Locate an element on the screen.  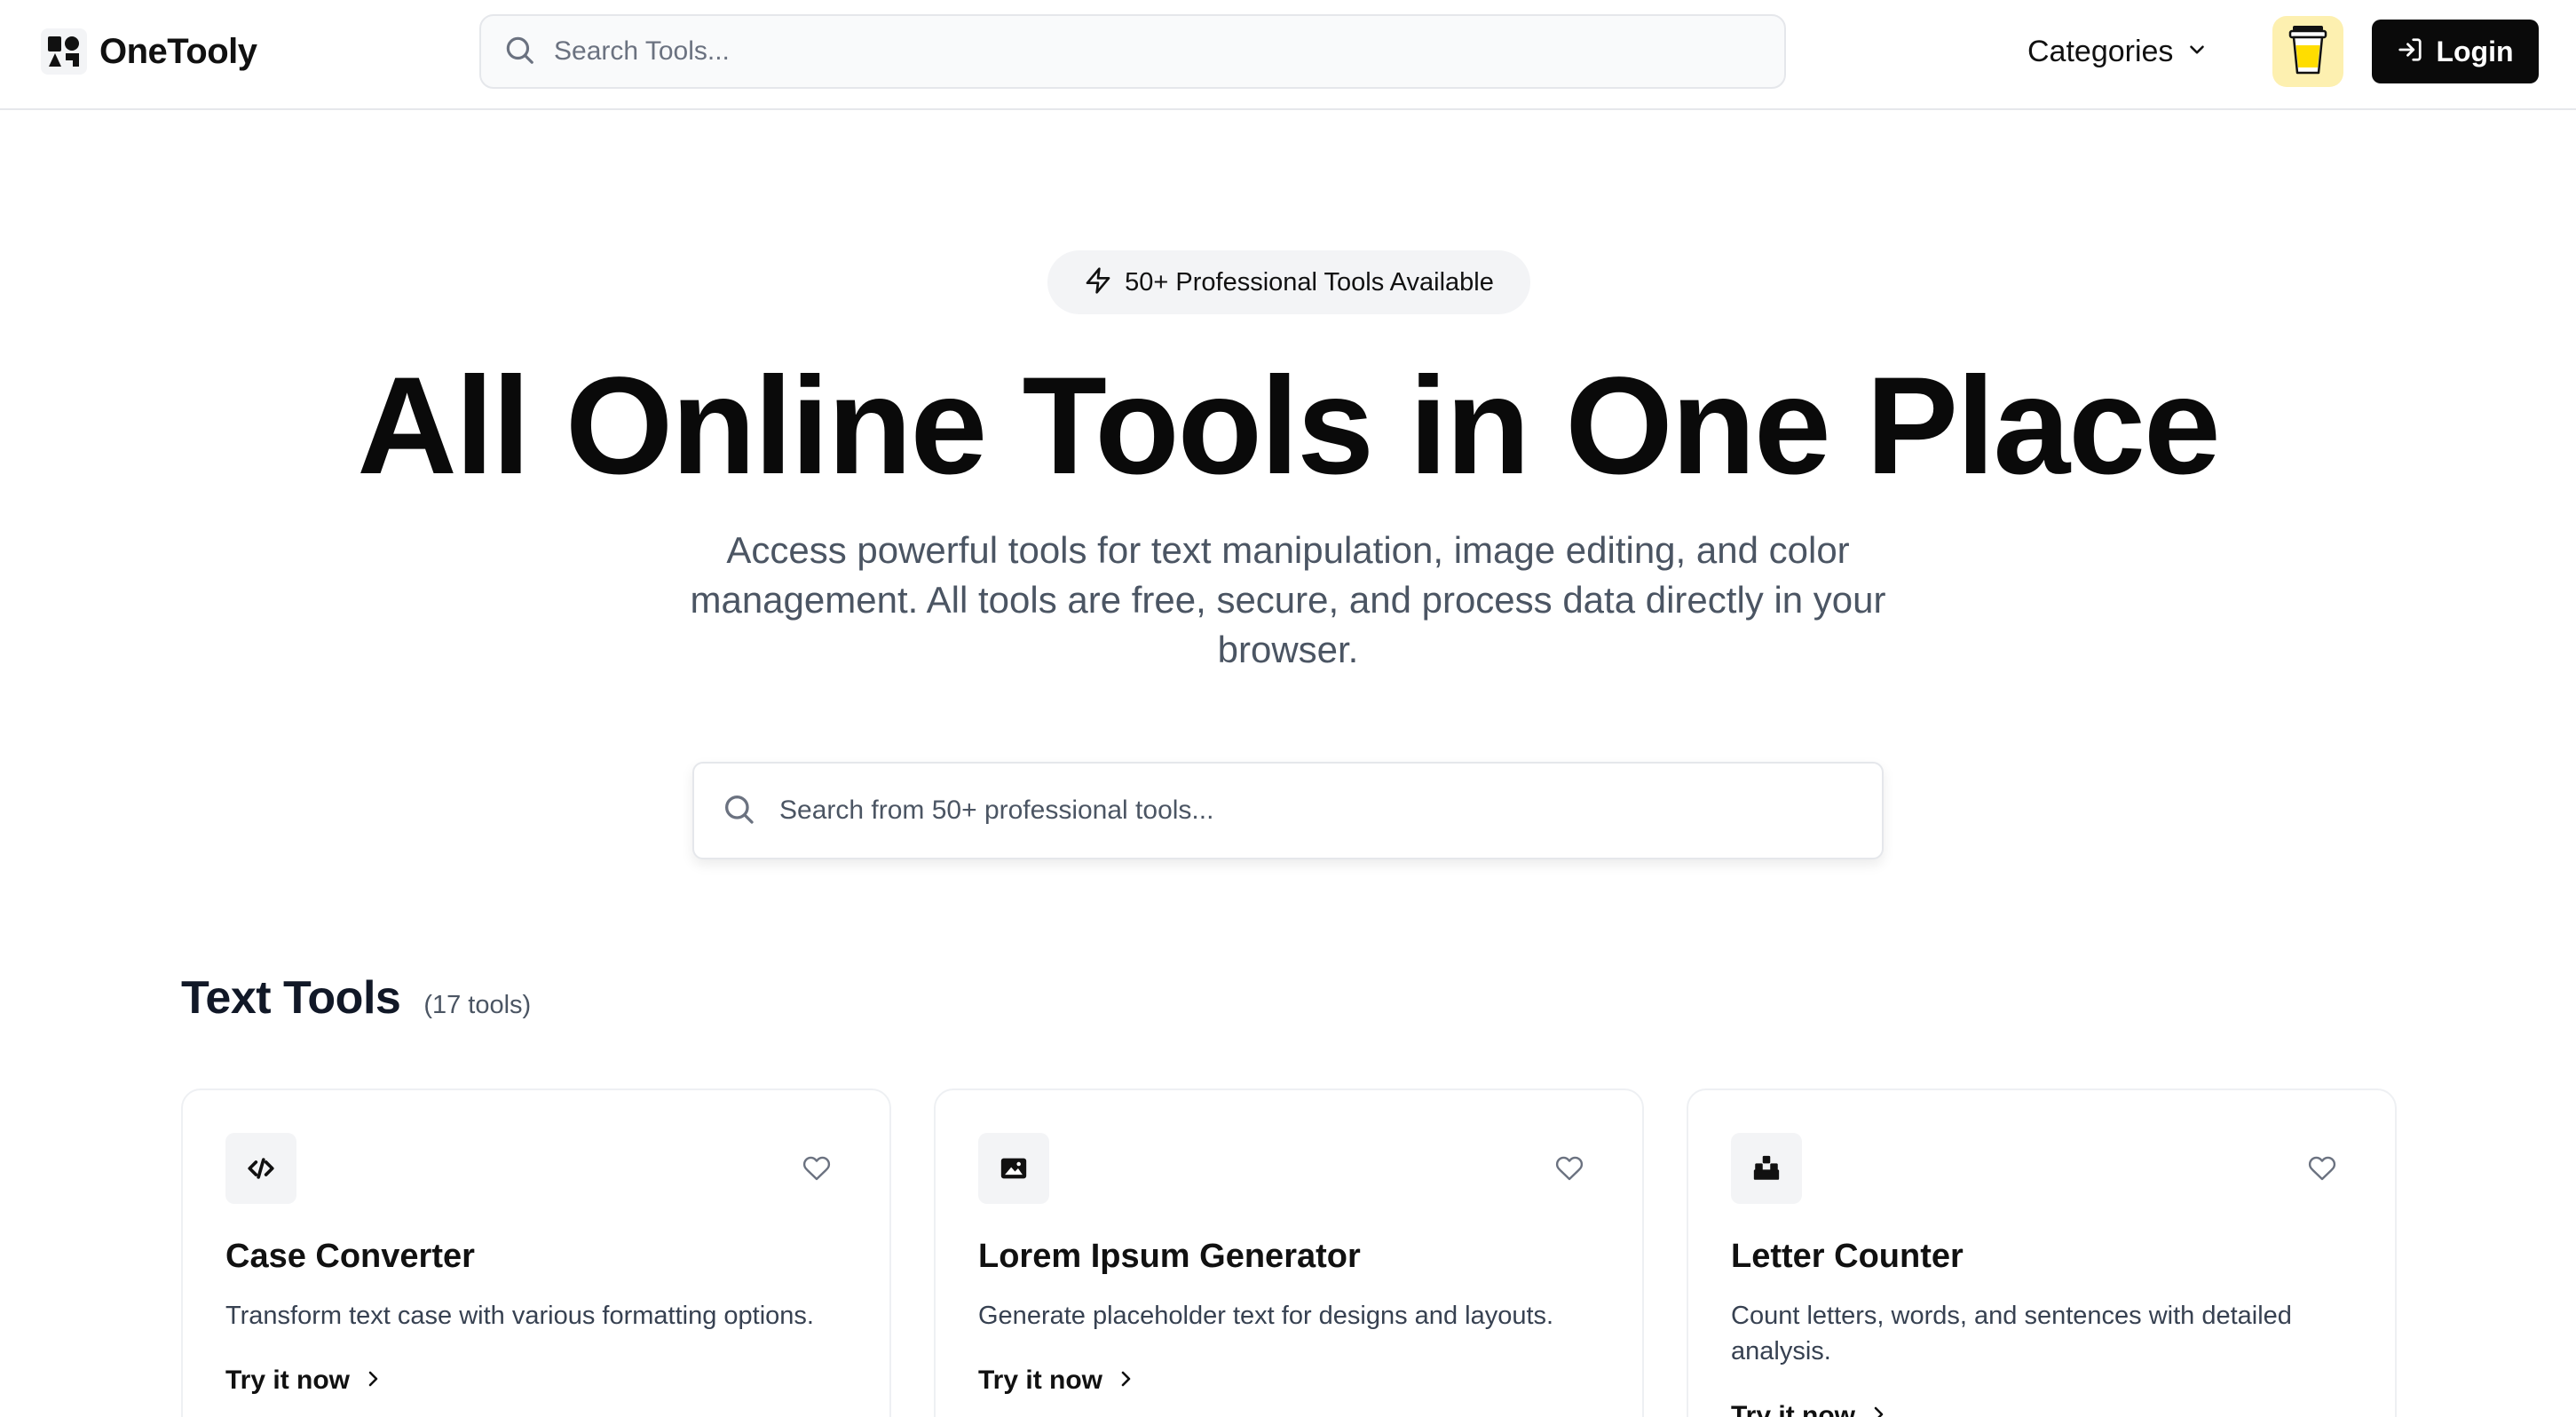
login-label: Login is located at coordinates (2475, 51).